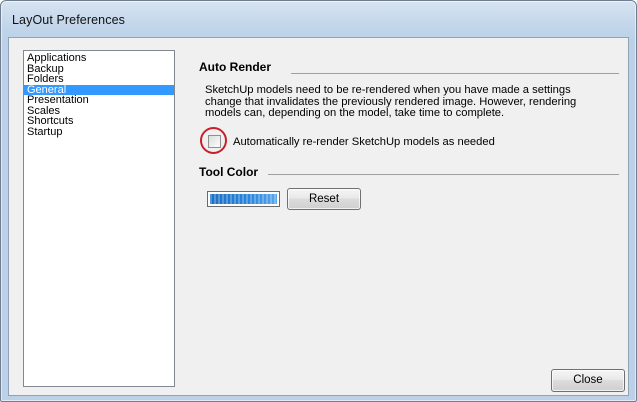 This screenshot has width=637, height=402. Describe the element at coordinates (235, 67) in the screenshot. I see `auto-render-header: Auto Render` at that location.